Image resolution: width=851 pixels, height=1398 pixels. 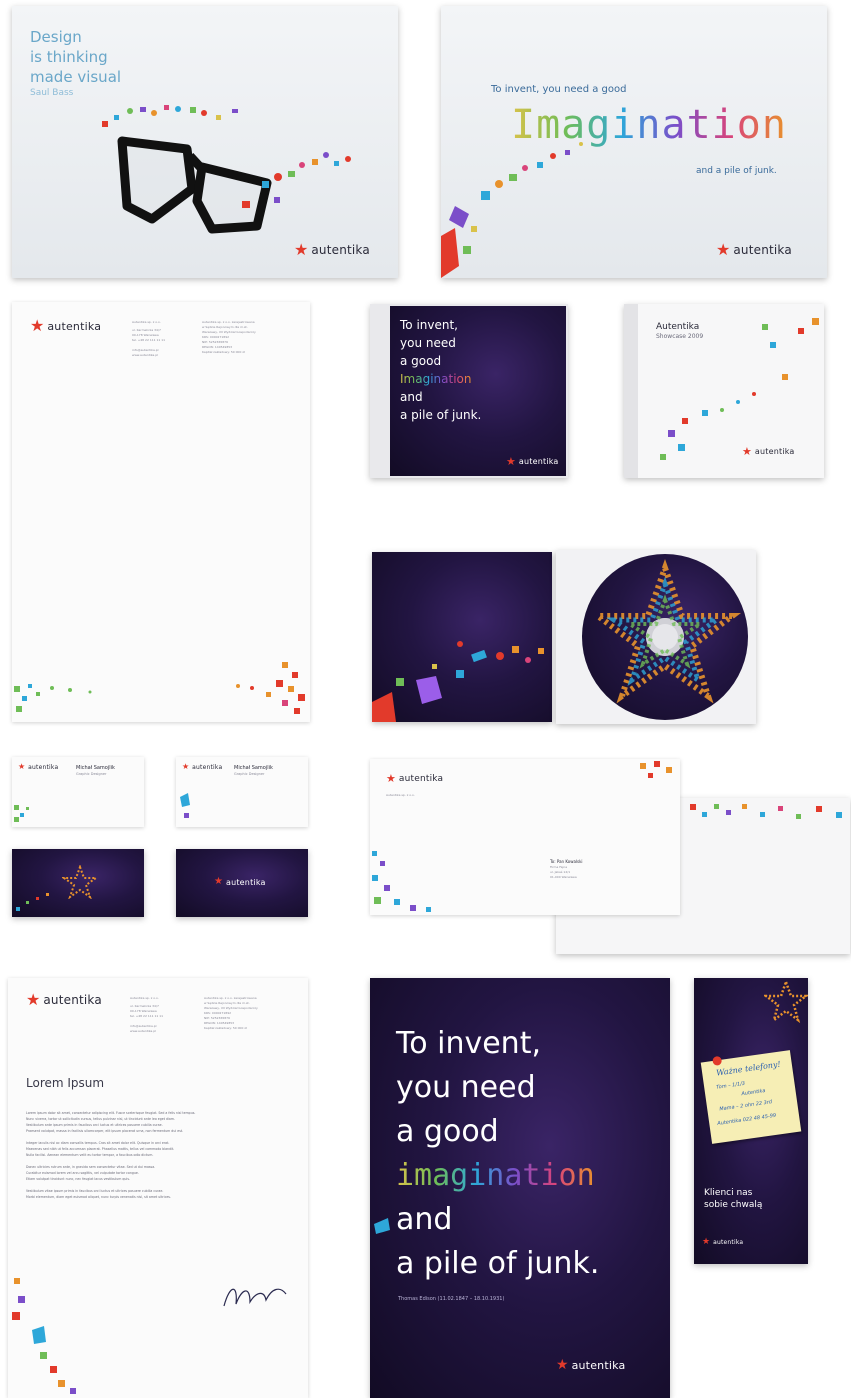 I want to click on cd-cover-line2: you need, so click(x=428, y=343).